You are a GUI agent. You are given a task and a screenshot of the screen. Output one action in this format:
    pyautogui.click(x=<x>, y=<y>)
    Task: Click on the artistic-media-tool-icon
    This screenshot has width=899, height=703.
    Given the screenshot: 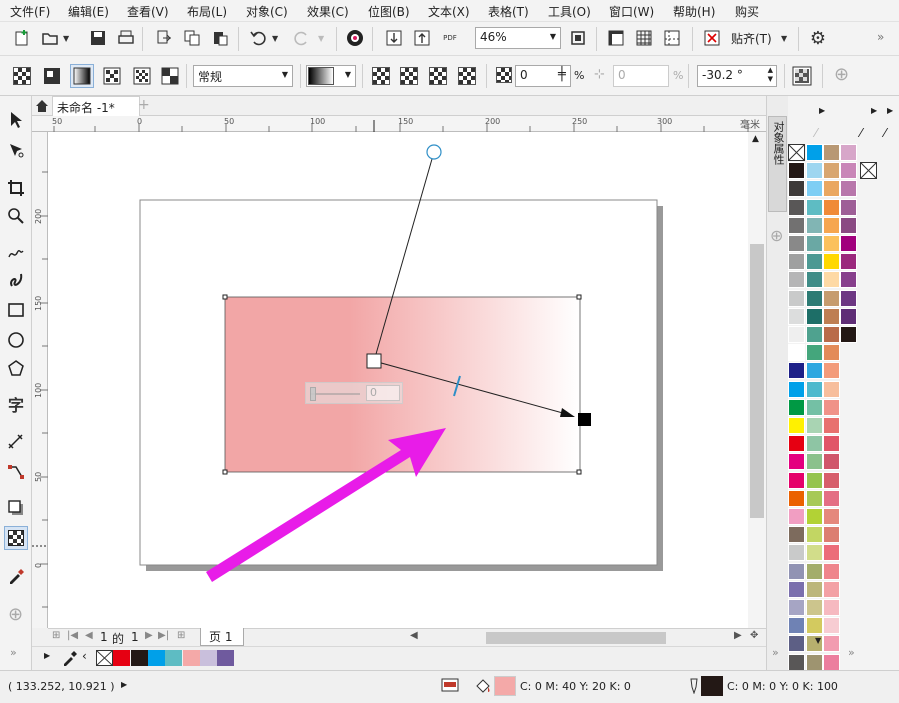 What is the action you would take?
    pyautogui.click(x=16, y=280)
    